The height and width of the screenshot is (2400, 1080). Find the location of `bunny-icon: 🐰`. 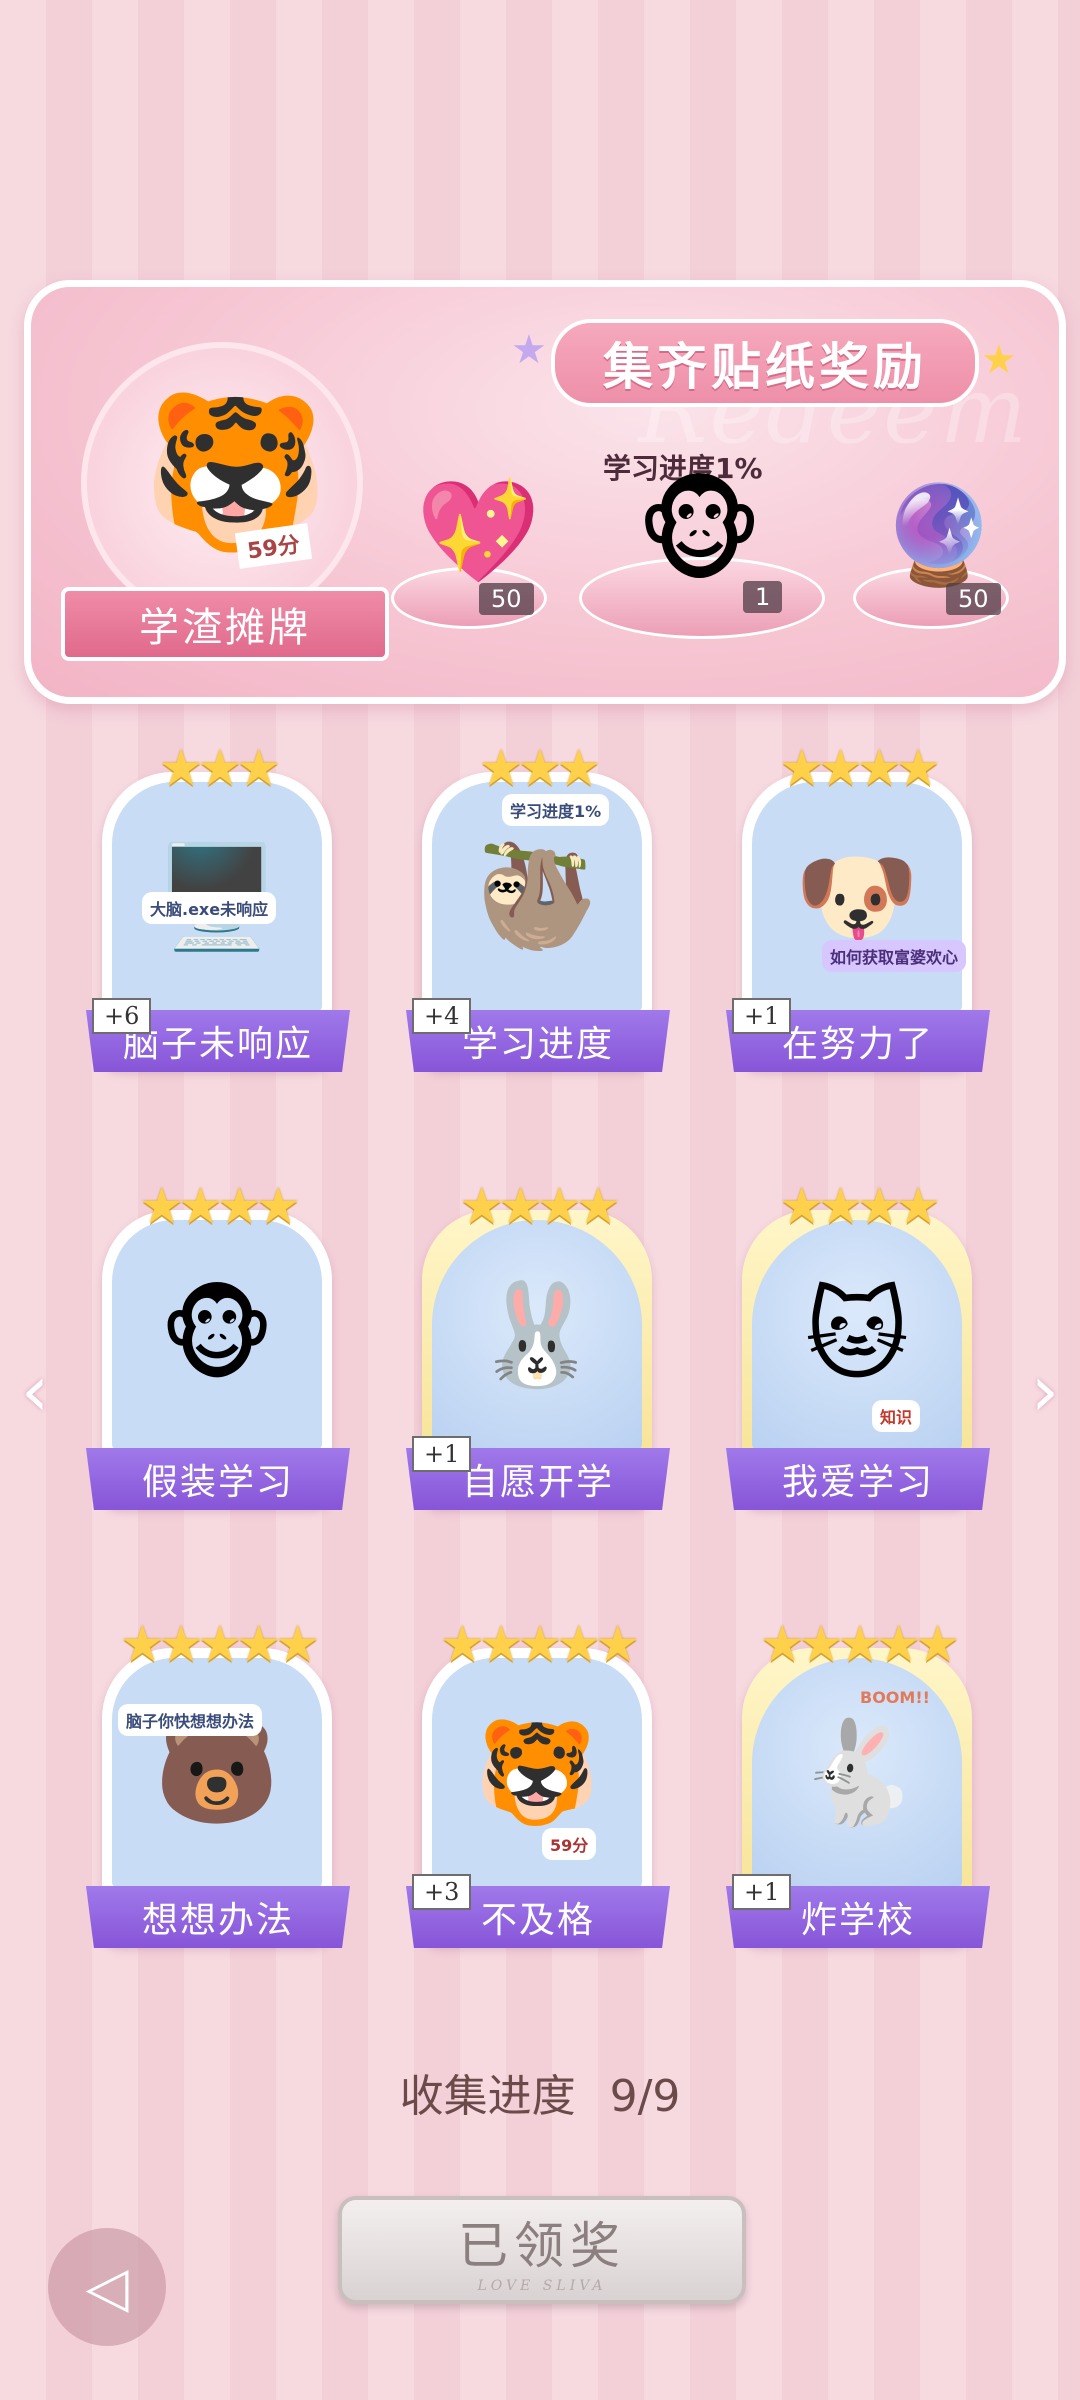

bunny-icon: 🐰 is located at coordinates (537, 1334).